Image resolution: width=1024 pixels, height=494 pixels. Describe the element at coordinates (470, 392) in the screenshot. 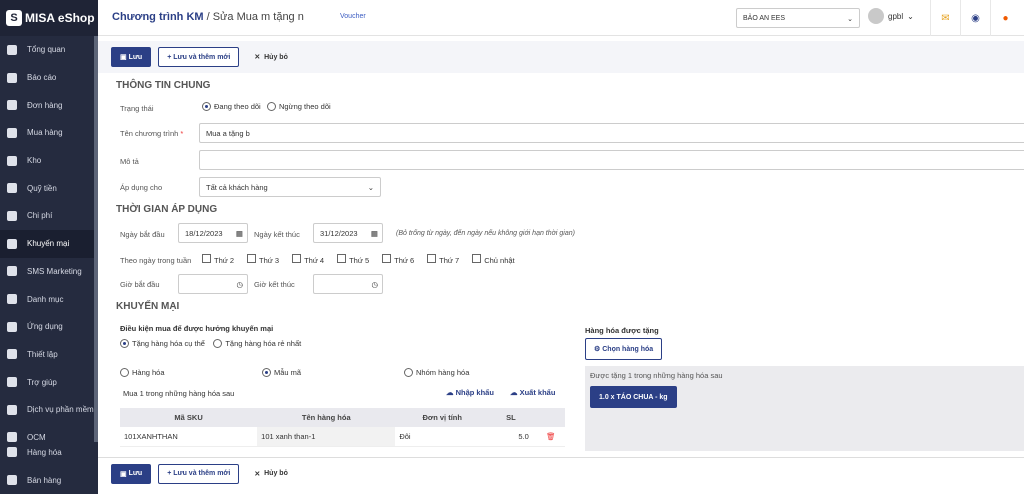

I see `import-button: ☁ Nhập khẩu` at that location.